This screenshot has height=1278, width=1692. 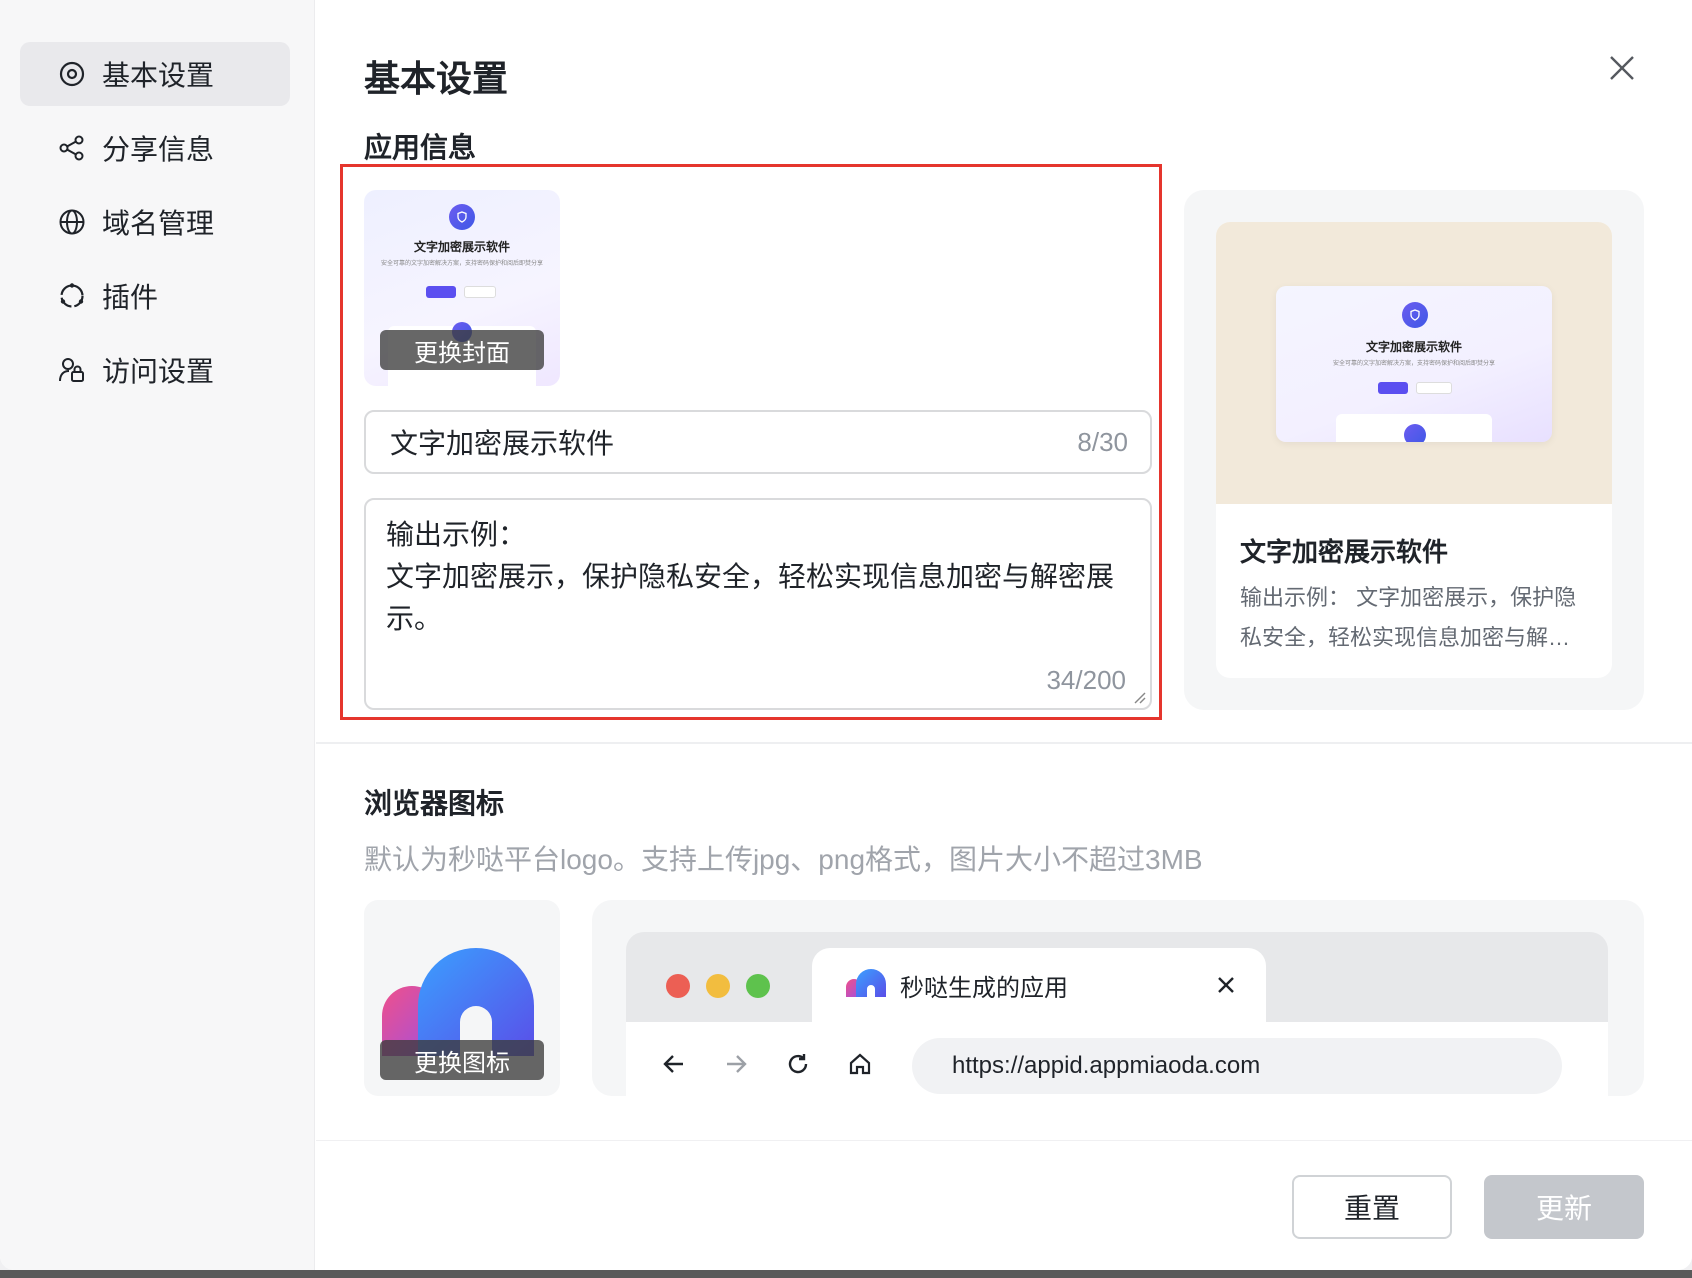 I want to click on sidebar-item-basic-settings: 基本设置, so click(x=155, y=74).